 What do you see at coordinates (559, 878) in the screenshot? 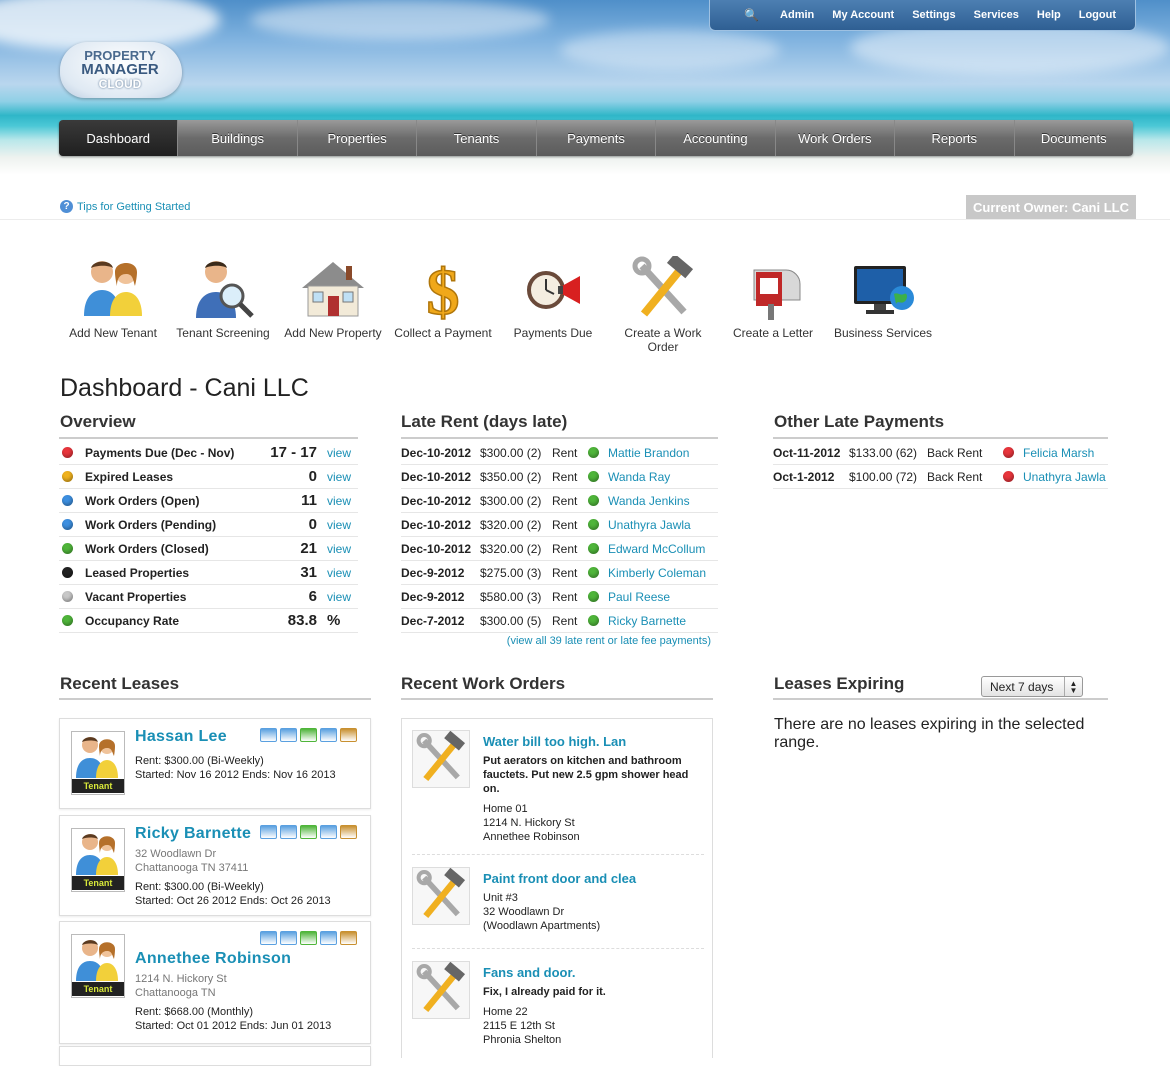
I see `work-order-title: Paint front door and clea` at bounding box center [559, 878].